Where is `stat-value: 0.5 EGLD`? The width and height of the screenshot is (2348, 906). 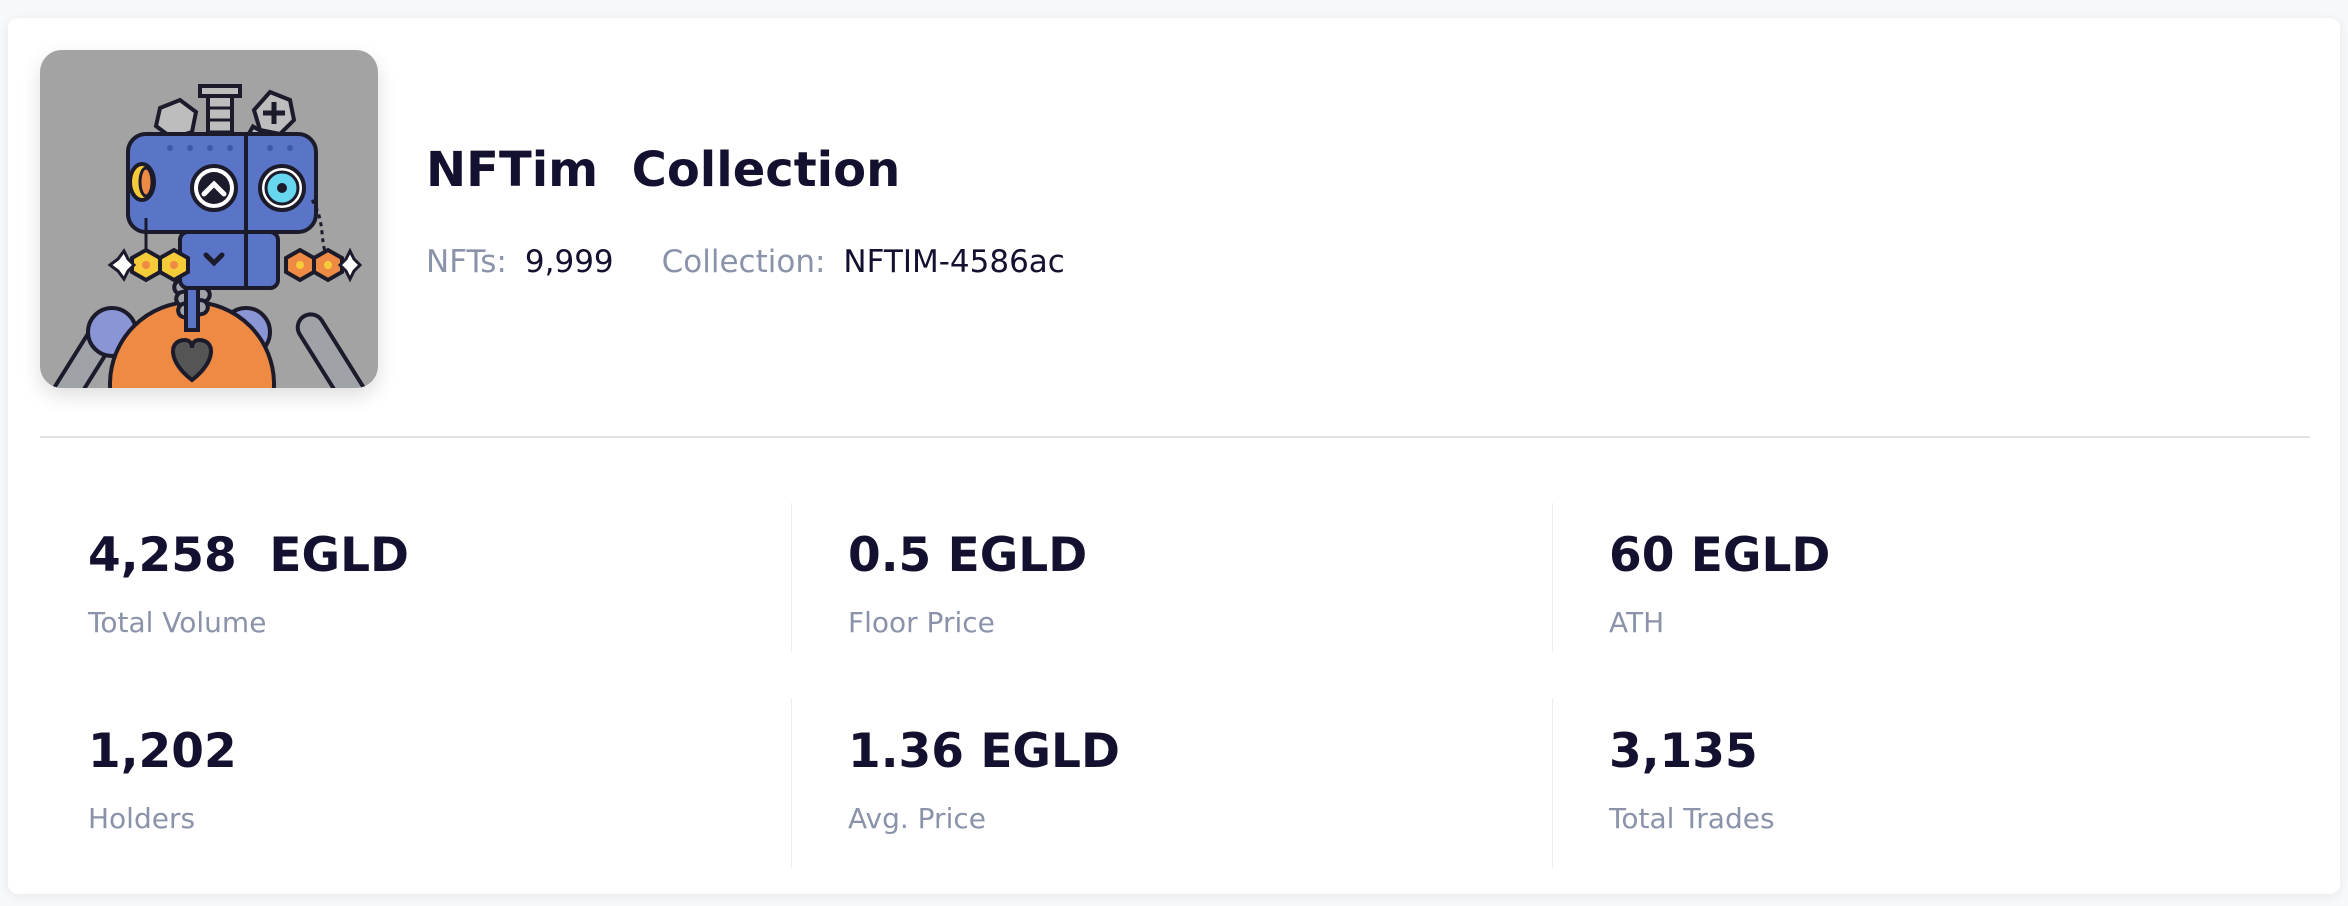 stat-value: 0.5 EGLD is located at coordinates (968, 555).